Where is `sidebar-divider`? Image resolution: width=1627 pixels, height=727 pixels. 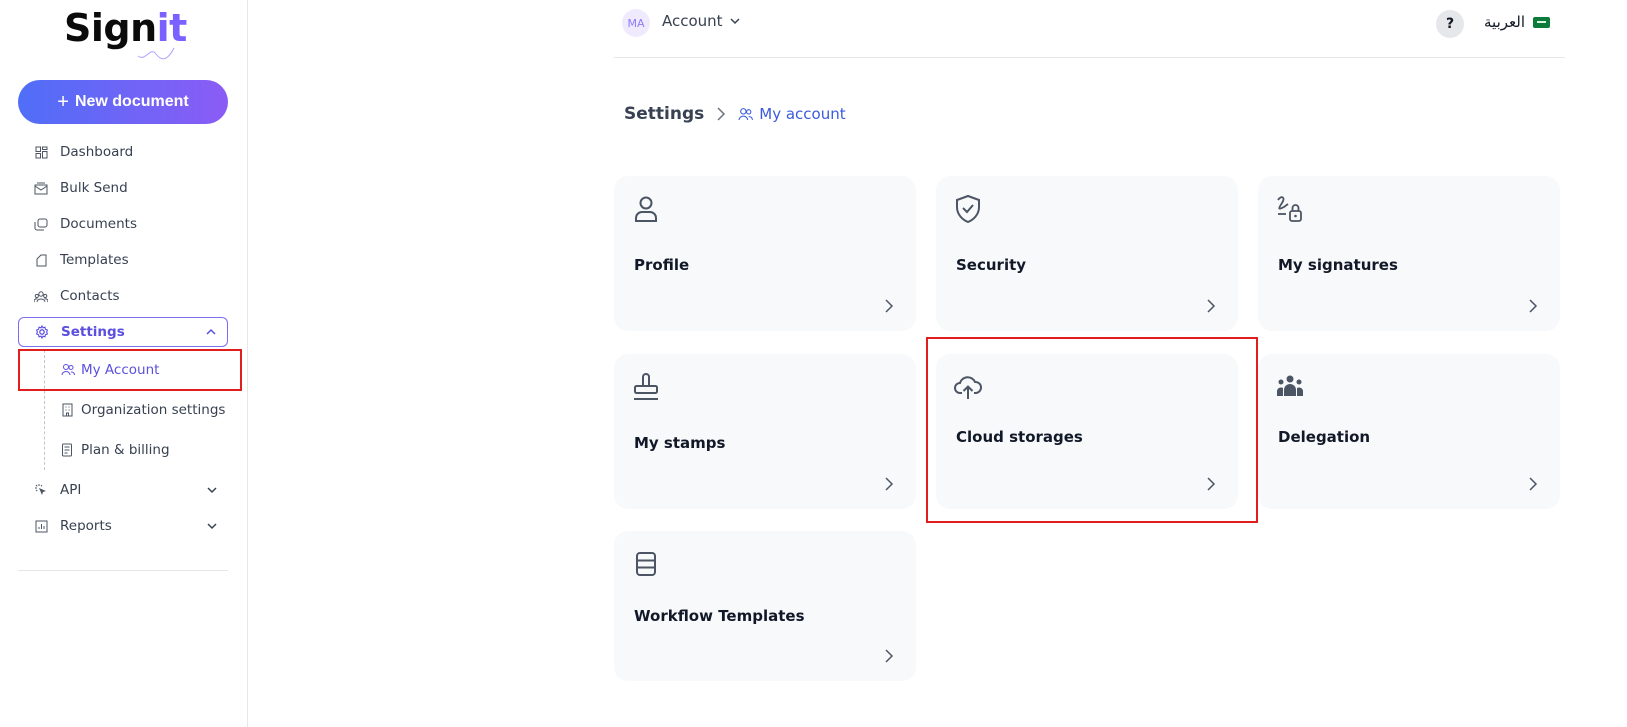
sidebar-divider is located at coordinates (123, 570).